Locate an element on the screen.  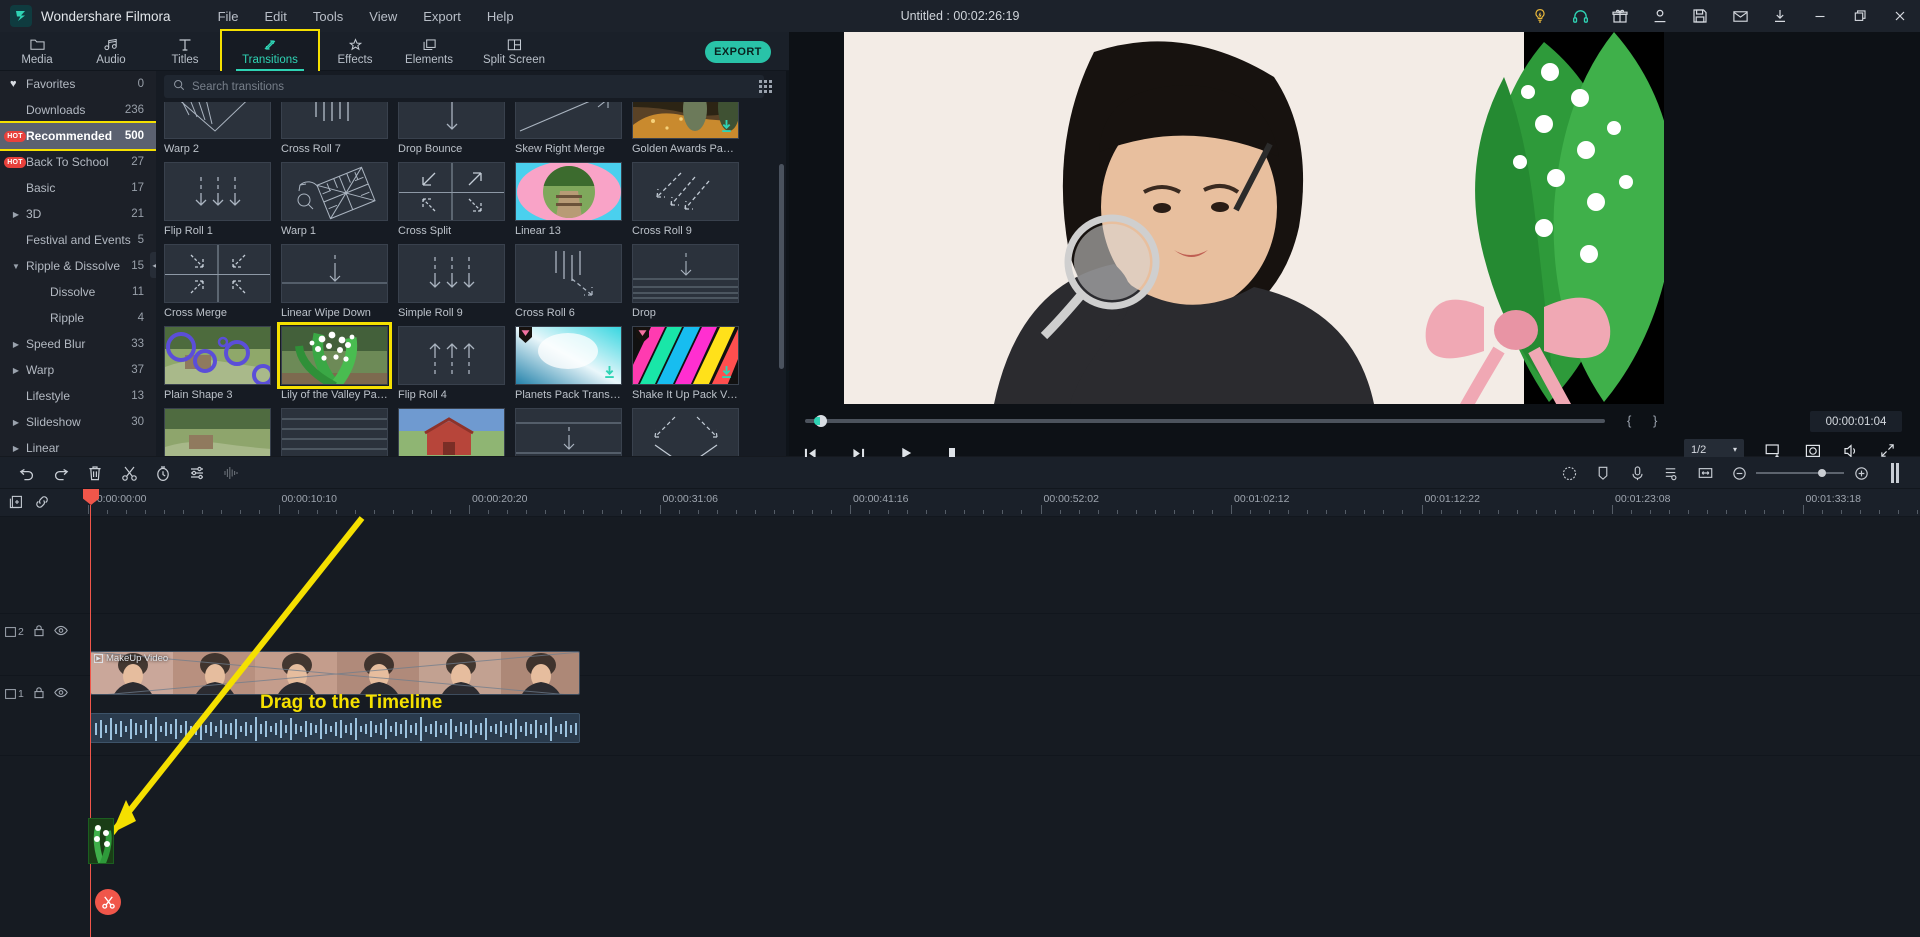
menu-tools: Tools is located at coordinates (328, 16).